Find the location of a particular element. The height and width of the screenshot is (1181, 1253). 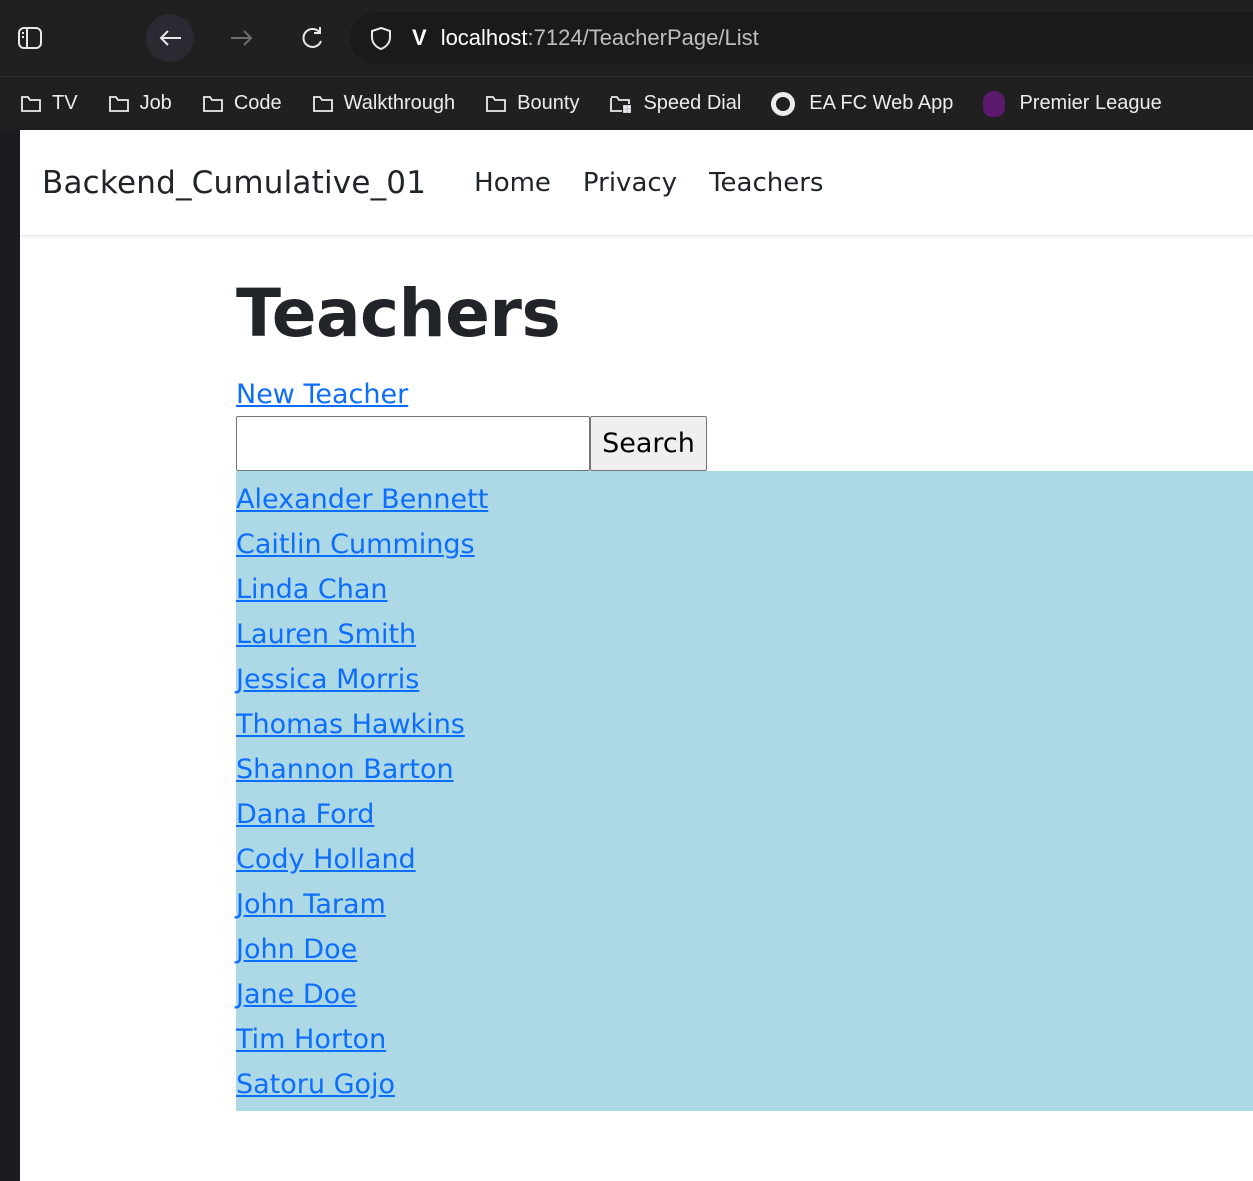

url-path: :7124/TeacherPage/List is located at coordinates (643, 37).